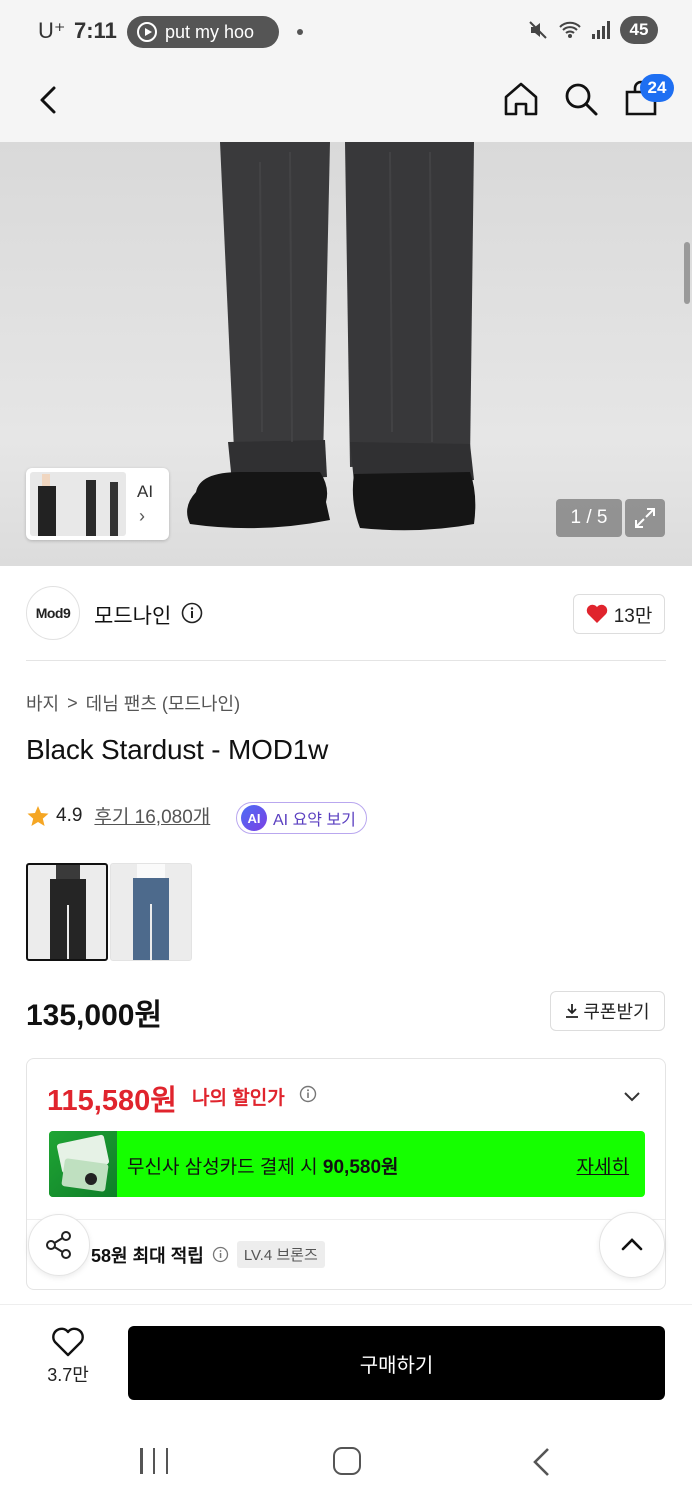 This screenshot has height=1500, width=692. What do you see at coordinates (687, 273) in the screenshot?
I see `page-scrollbar` at bounding box center [687, 273].